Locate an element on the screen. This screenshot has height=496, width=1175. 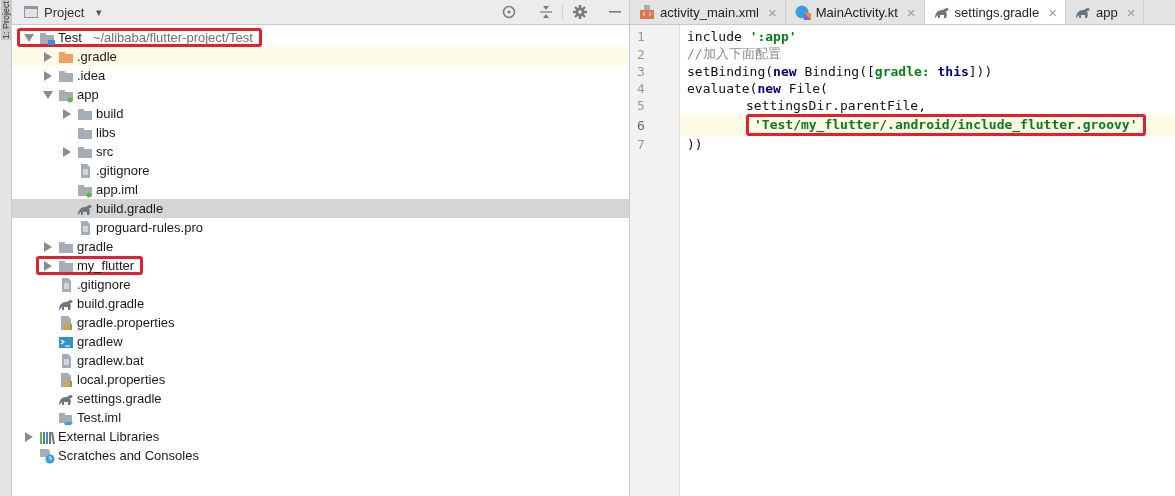
tree-item: gradlew is located at coordinates (320, 341).